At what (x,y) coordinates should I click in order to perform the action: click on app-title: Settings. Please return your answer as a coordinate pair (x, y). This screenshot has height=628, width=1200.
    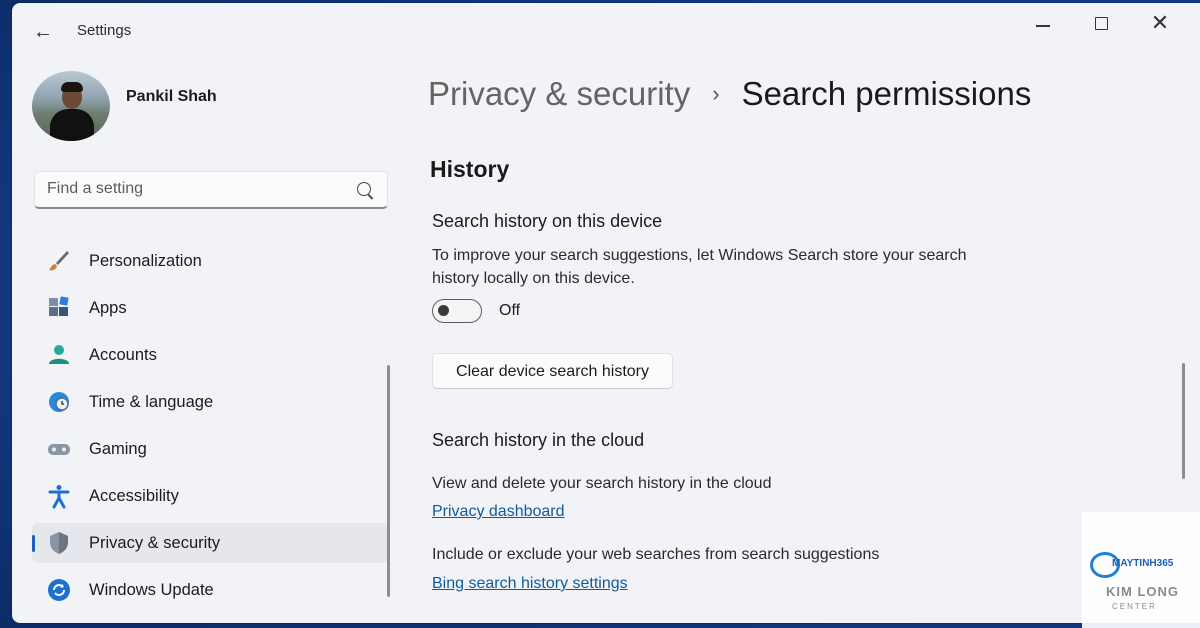
    Looking at the image, I should click on (104, 30).